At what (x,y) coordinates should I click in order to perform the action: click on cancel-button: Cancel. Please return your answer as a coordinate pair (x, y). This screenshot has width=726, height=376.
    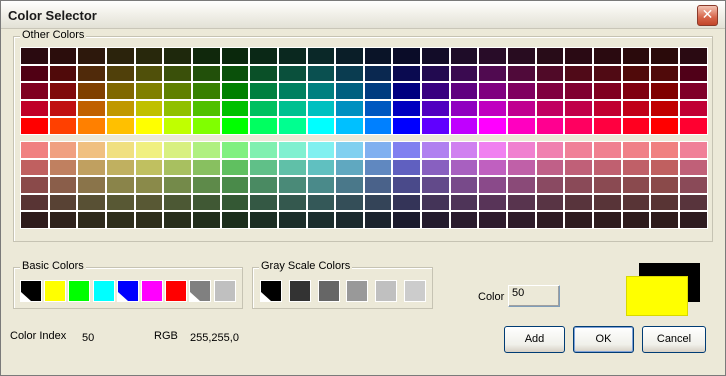
    Looking at the image, I should click on (674, 339).